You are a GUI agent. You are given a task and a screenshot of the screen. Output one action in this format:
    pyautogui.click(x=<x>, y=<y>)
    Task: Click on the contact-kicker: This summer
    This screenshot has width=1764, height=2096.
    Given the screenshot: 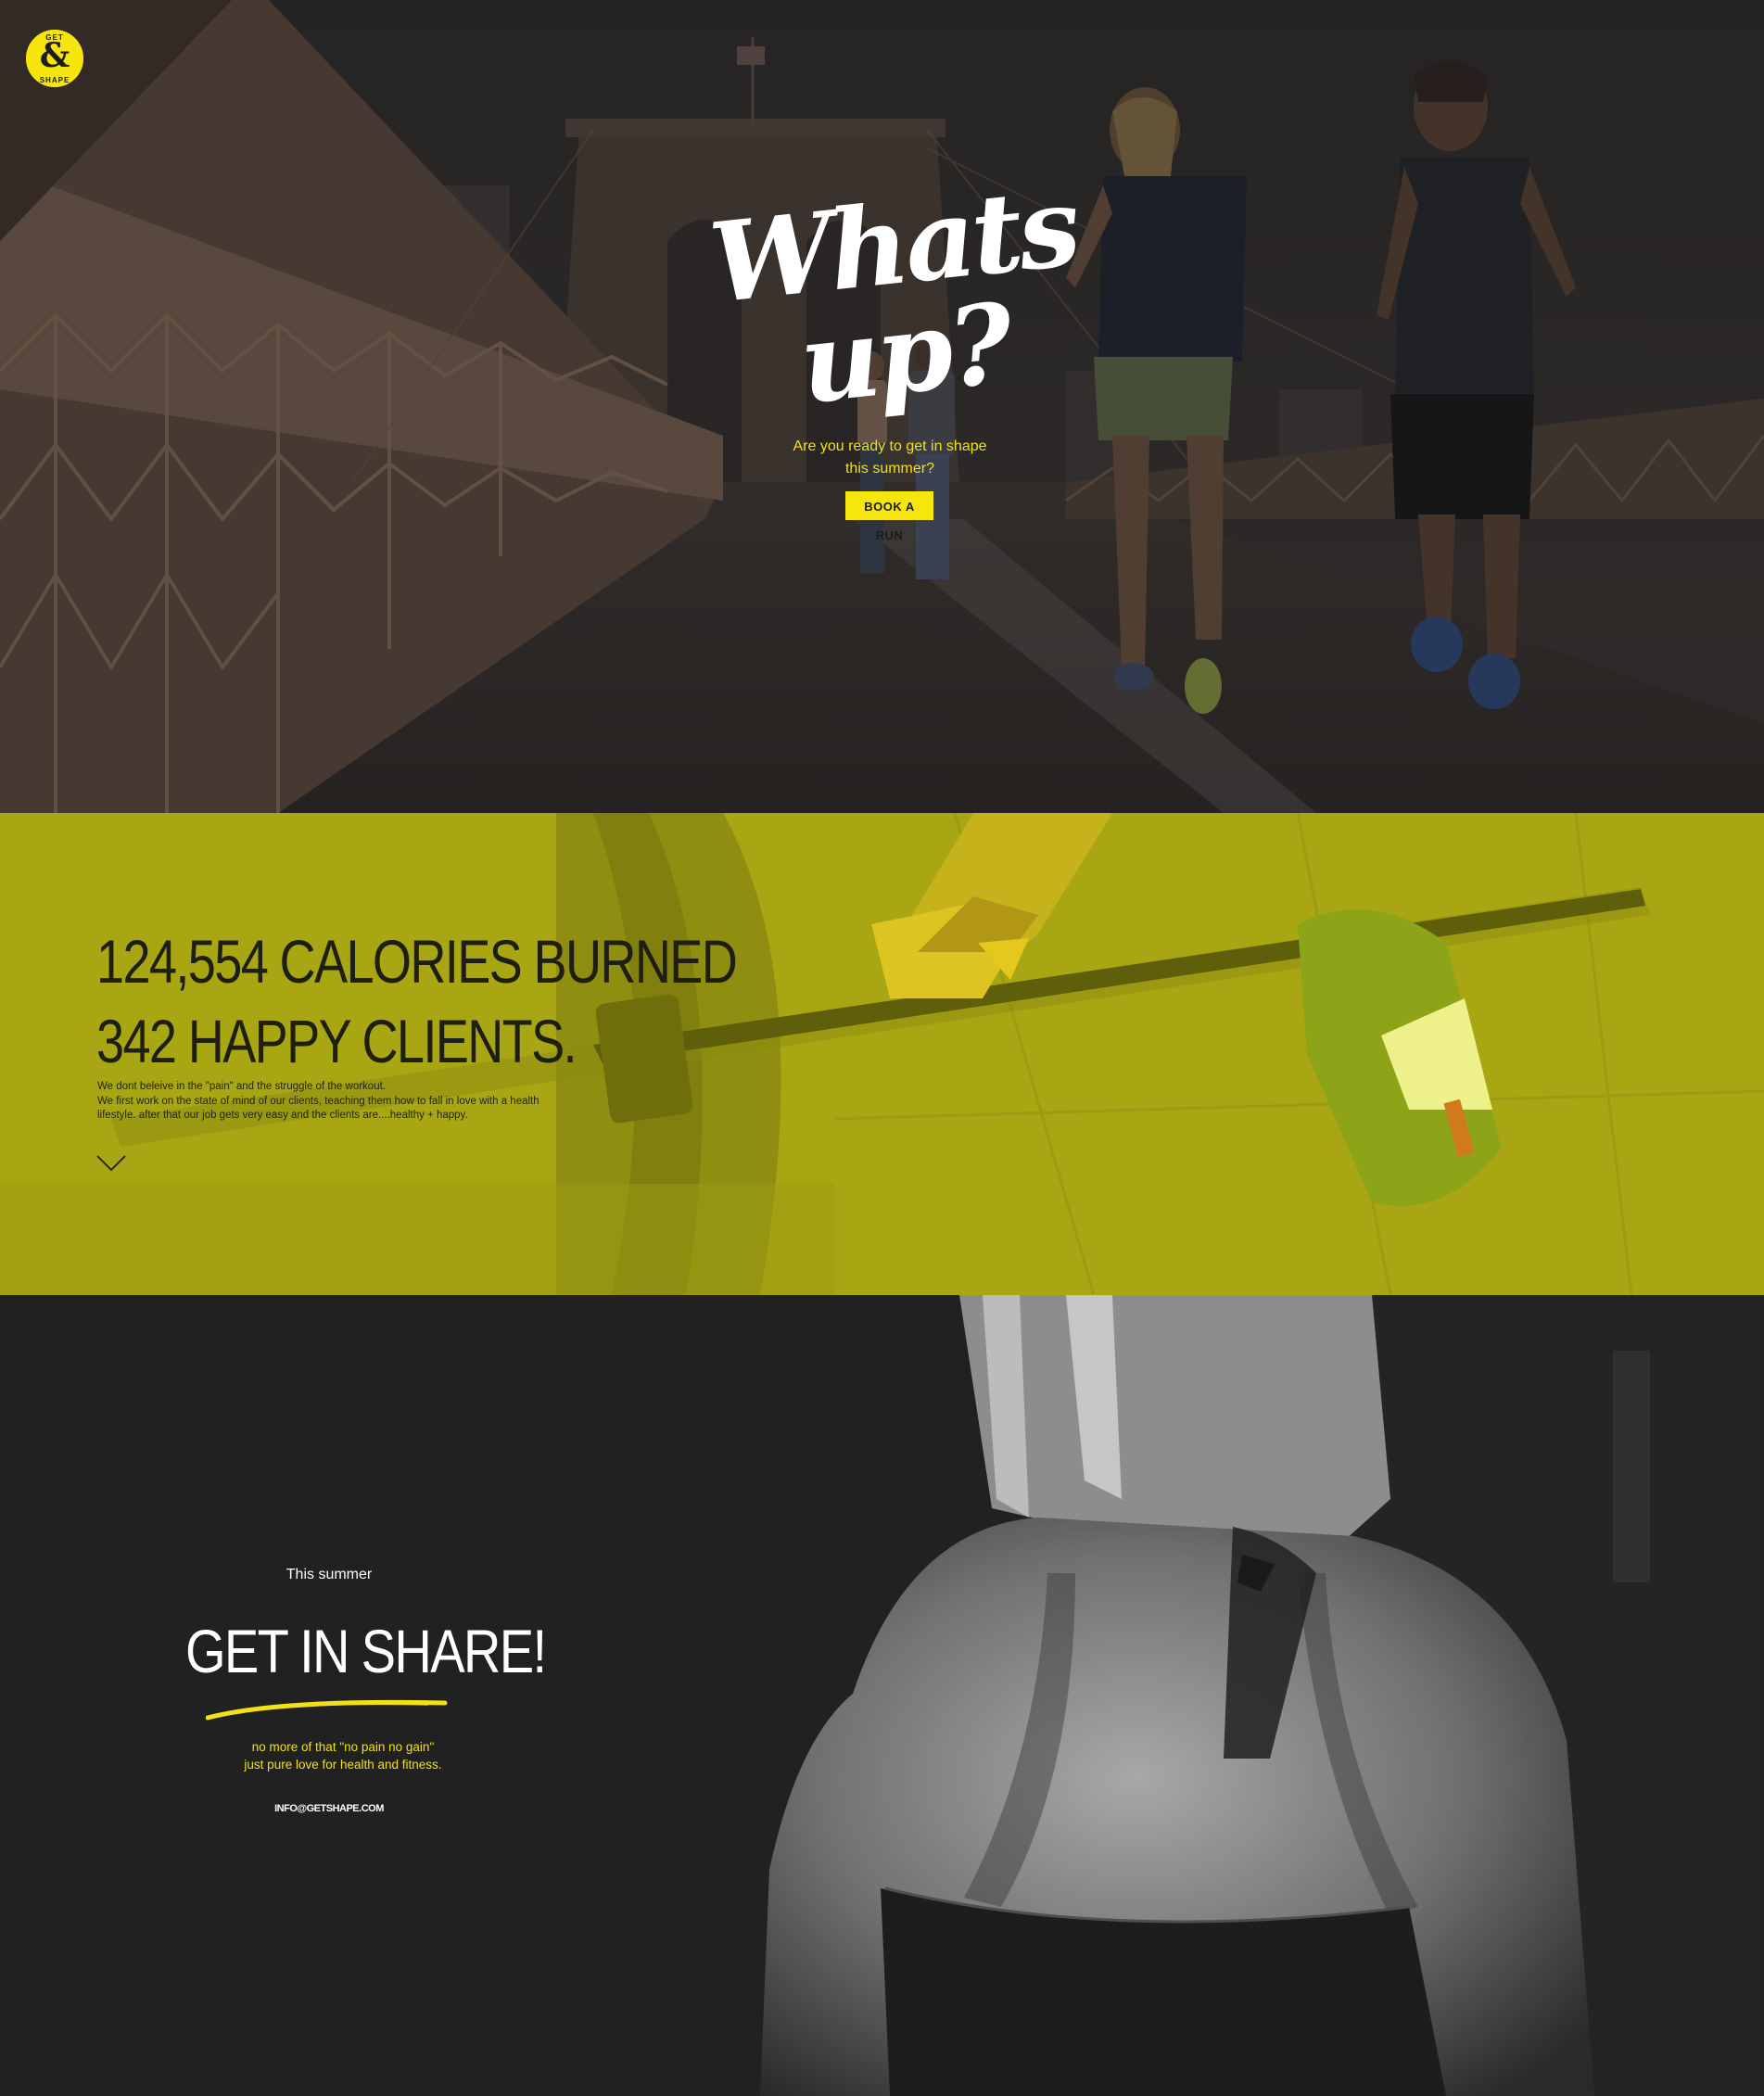 What is the action you would take?
    pyautogui.click(x=330, y=1574)
    